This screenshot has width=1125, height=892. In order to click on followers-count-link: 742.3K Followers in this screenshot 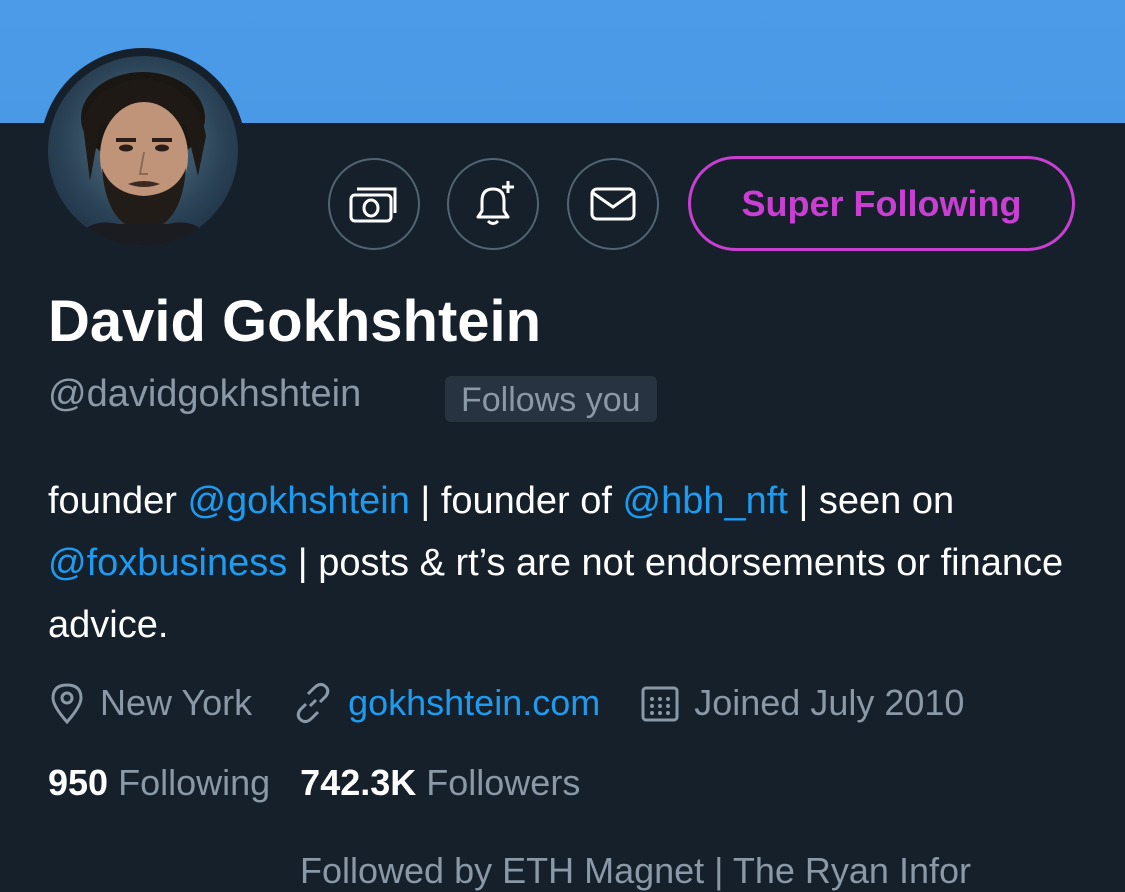, I will do `click(440, 783)`.